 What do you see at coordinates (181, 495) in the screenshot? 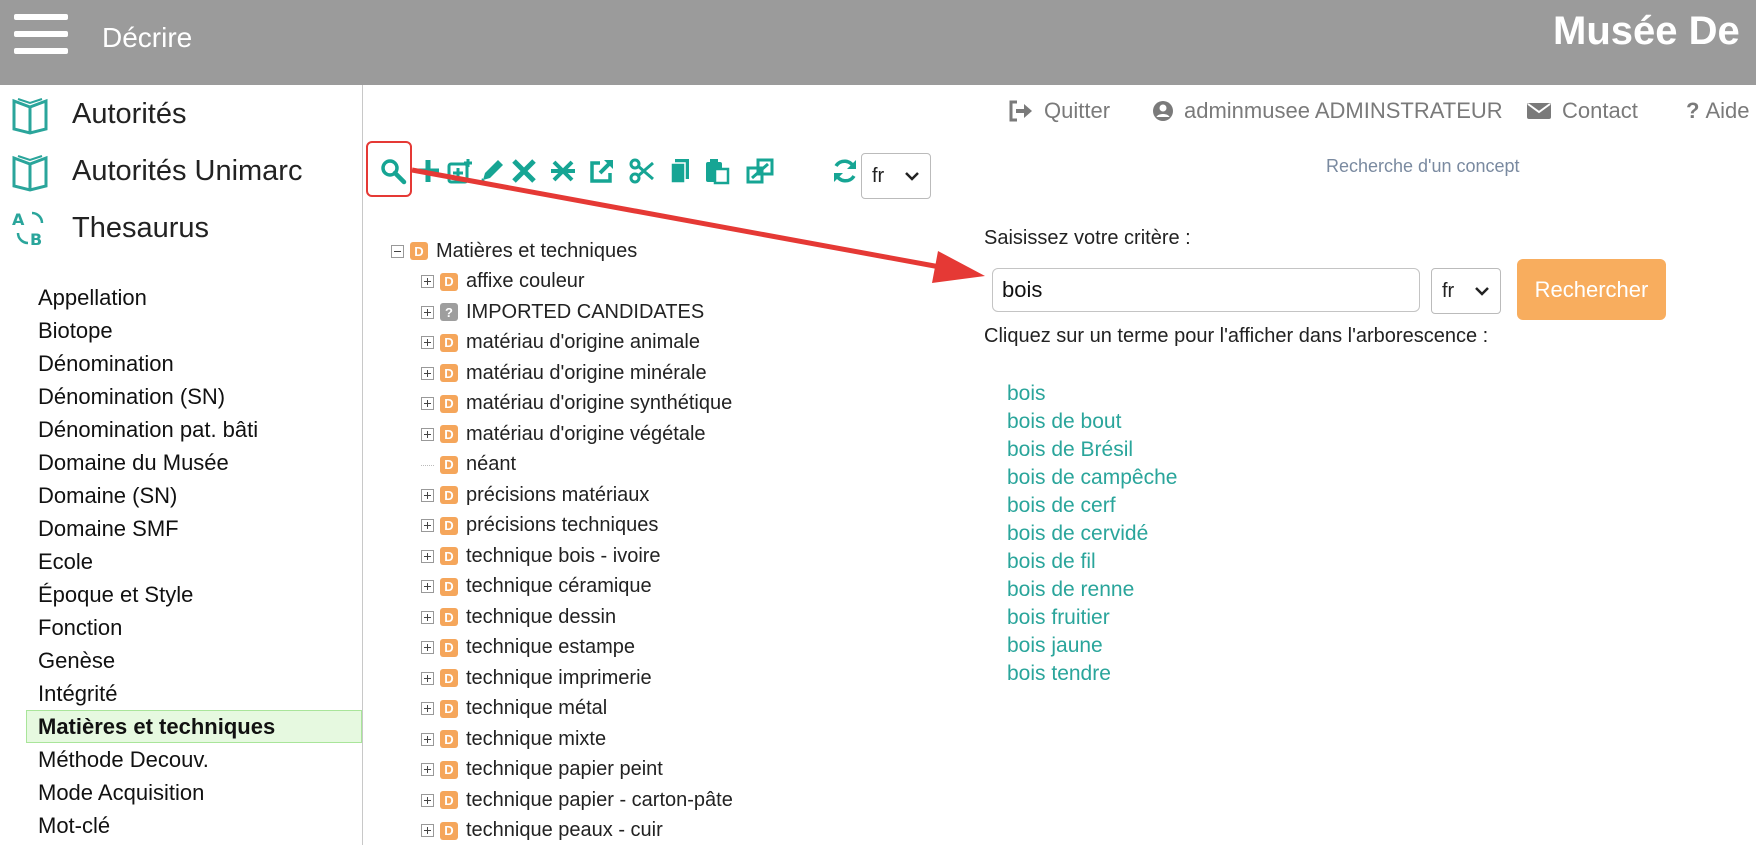
I see `thesaurus-item: Domaine (SN)` at bounding box center [181, 495].